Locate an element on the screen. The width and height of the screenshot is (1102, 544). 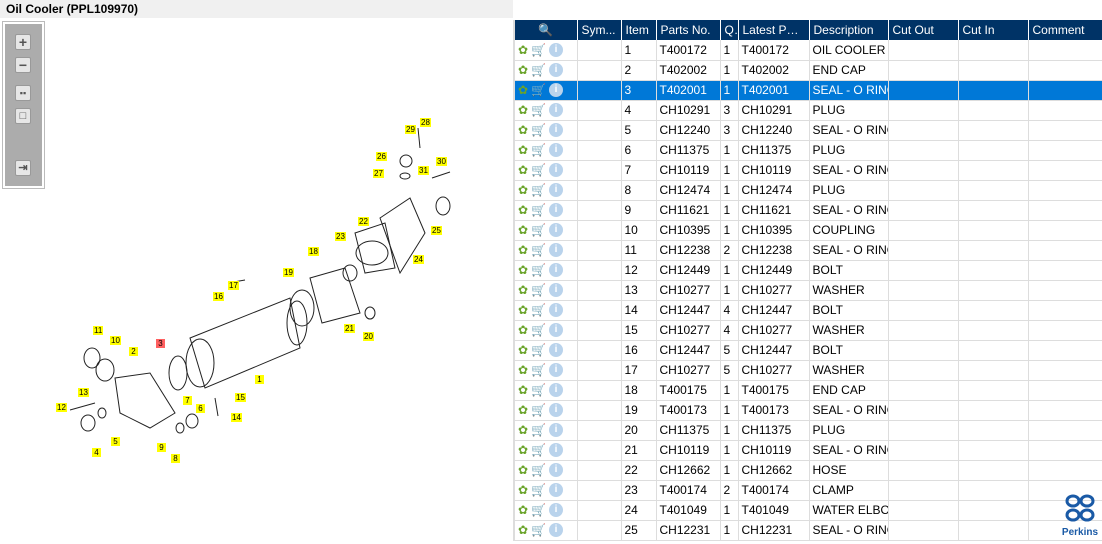
table-row: ✿ 🛒 i 8 CH12474 1 CH12474 PLUG is located at coordinates (808, 190).